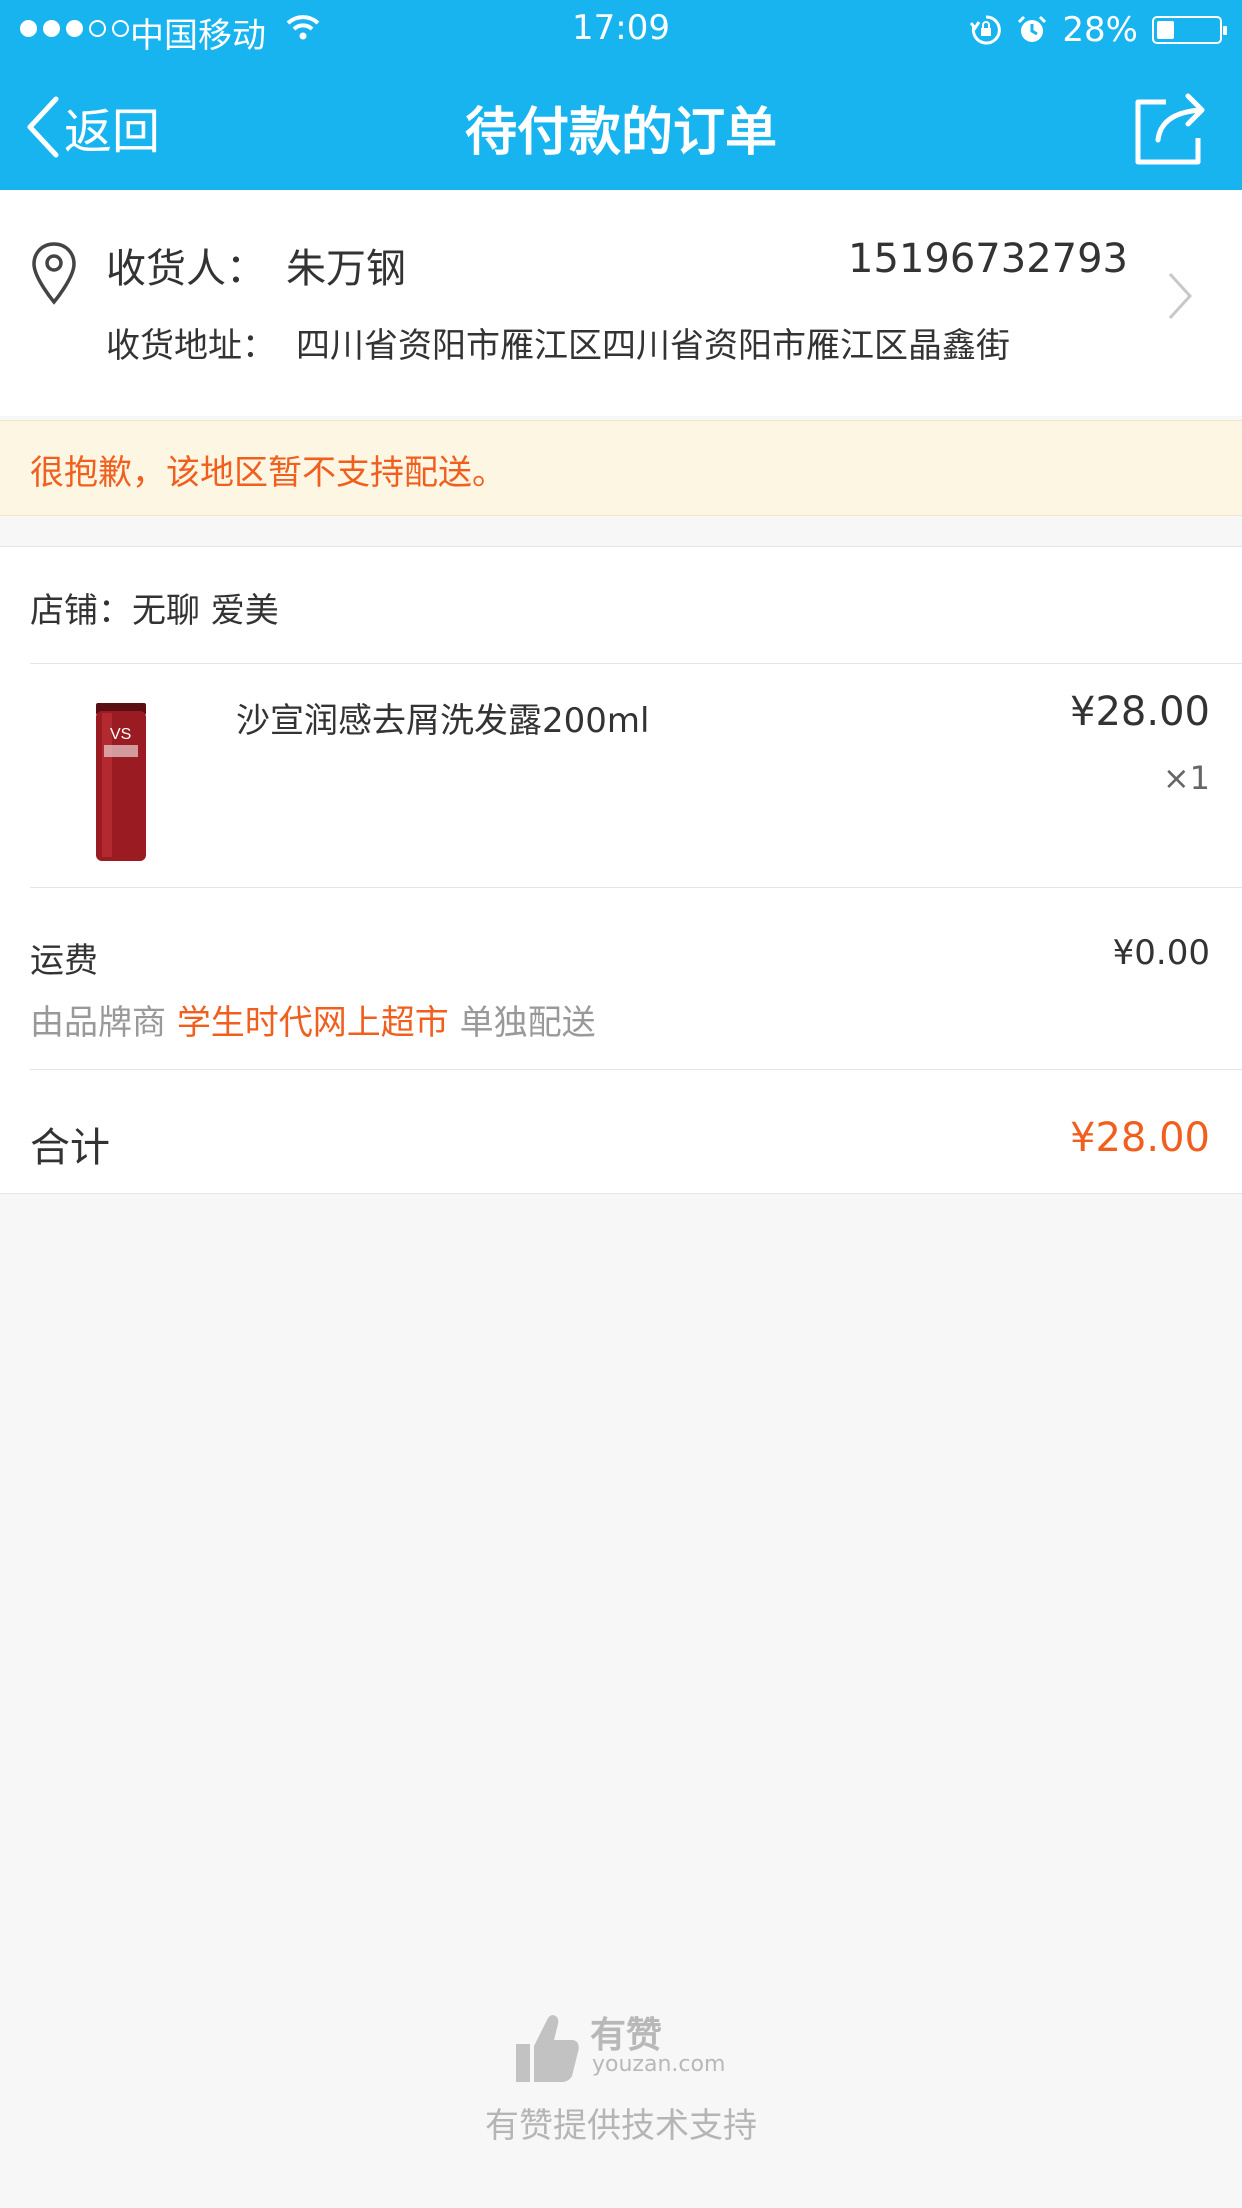 Image resolution: width=1242 pixels, height=2208 pixels. What do you see at coordinates (268, 473) in the screenshot?
I see `warning-text: 很抱歉，该地区暂不支持配送。` at bounding box center [268, 473].